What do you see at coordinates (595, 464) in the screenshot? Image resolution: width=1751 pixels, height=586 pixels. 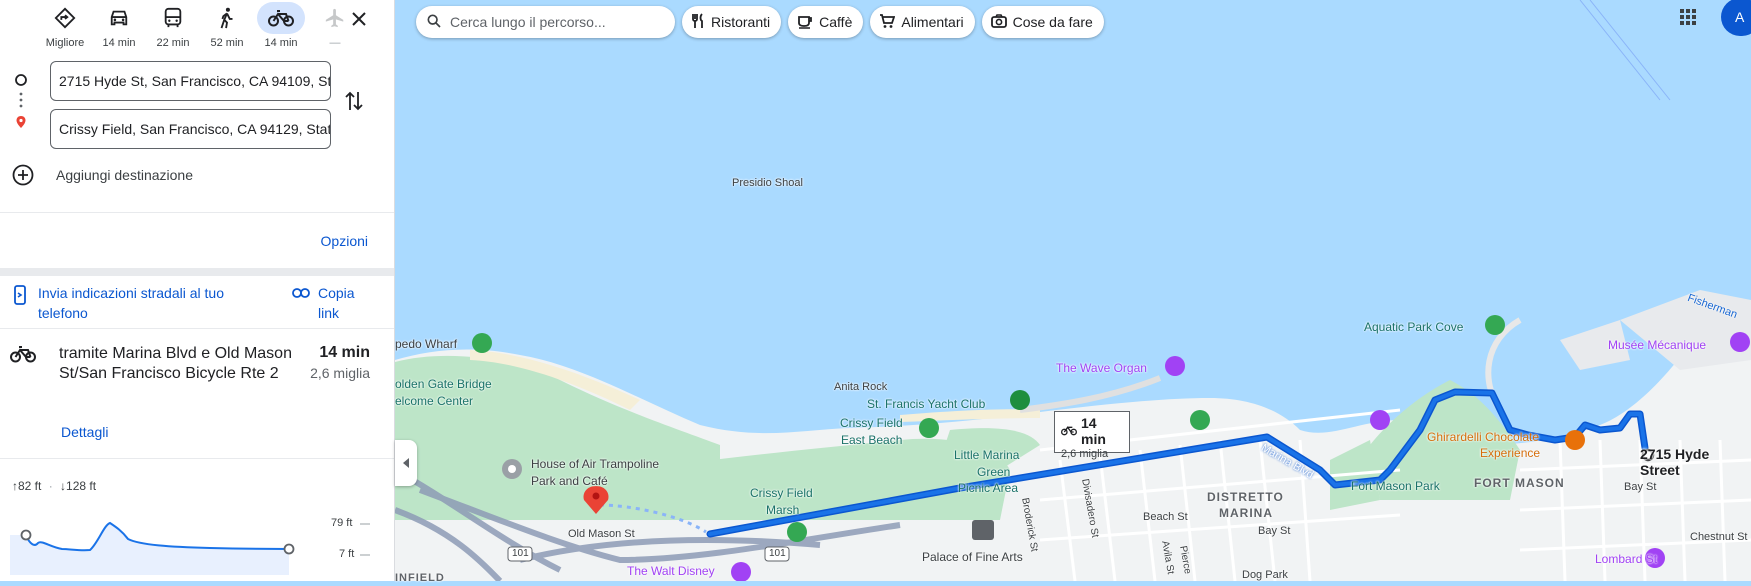 I see `map-label-air-trampoline: House of Air Trampoline` at bounding box center [595, 464].